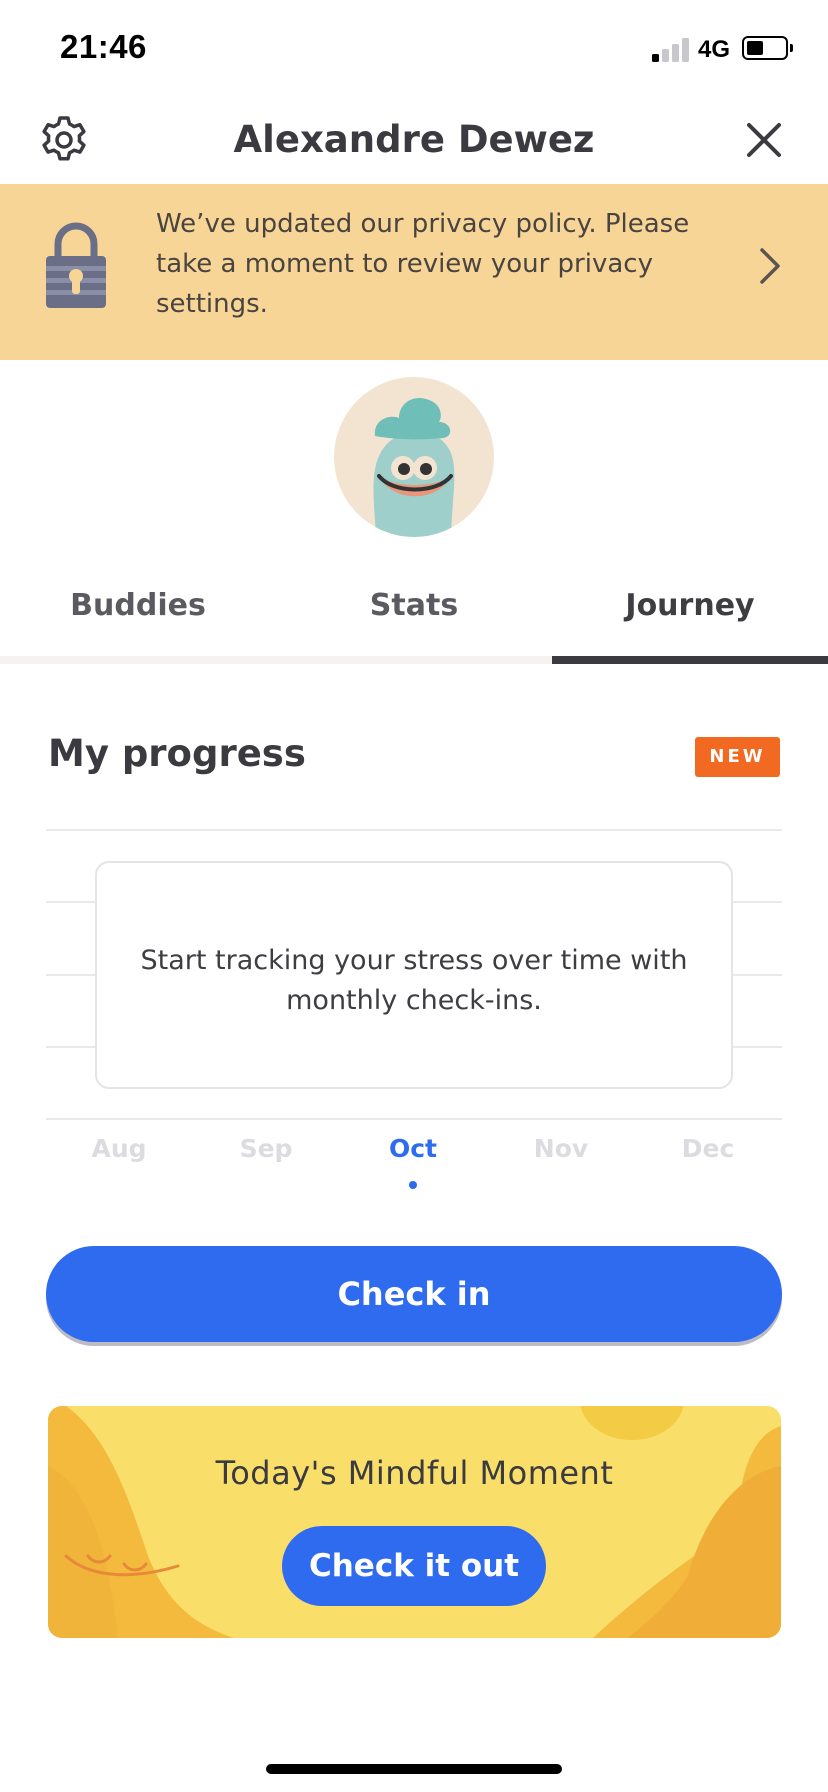  What do you see at coordinates (413, 1185) in the screenshot?
I see `active-month-dot` at bounding box center [413, 1185].